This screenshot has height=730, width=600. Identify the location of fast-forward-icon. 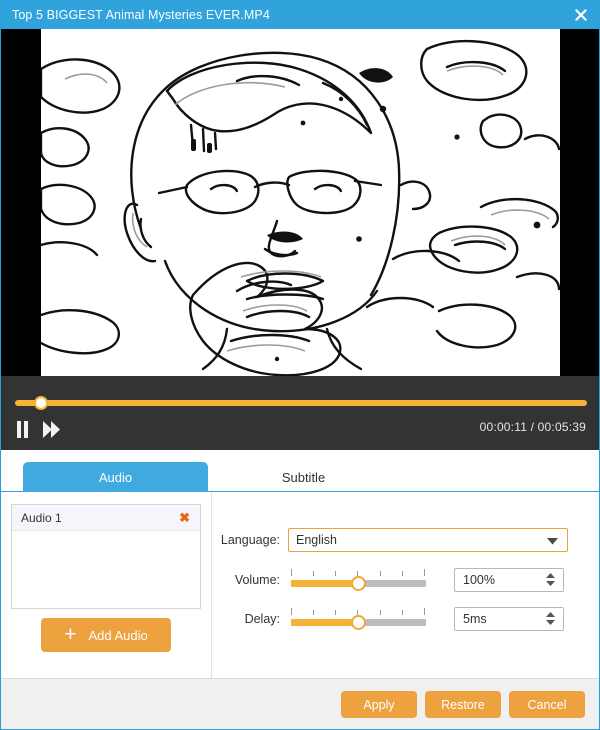
(52, 429).